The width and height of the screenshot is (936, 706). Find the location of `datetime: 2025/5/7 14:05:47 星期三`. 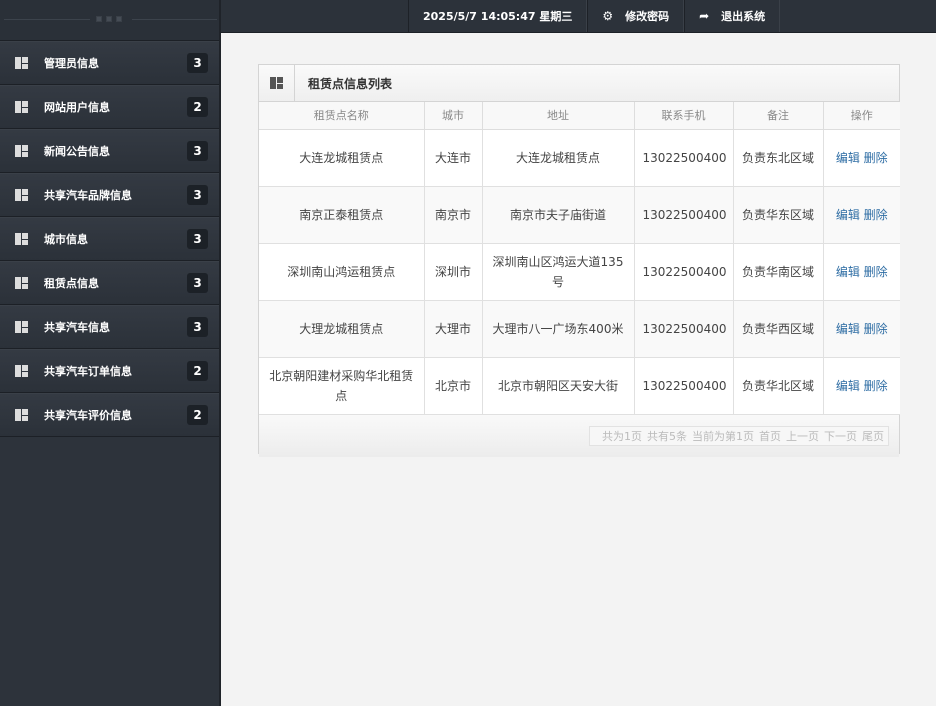

datetime: 2025/5/7 14:05:47 星期三 is located at coordinates (498, 16).